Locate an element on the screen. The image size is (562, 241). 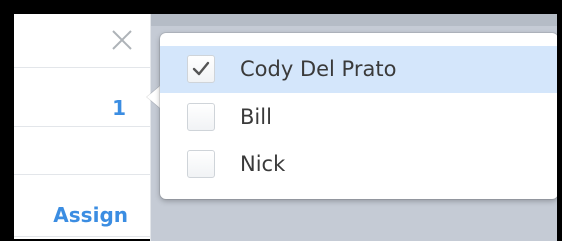
assignee-option-nick: Nick is located at coordinates (359, 164).